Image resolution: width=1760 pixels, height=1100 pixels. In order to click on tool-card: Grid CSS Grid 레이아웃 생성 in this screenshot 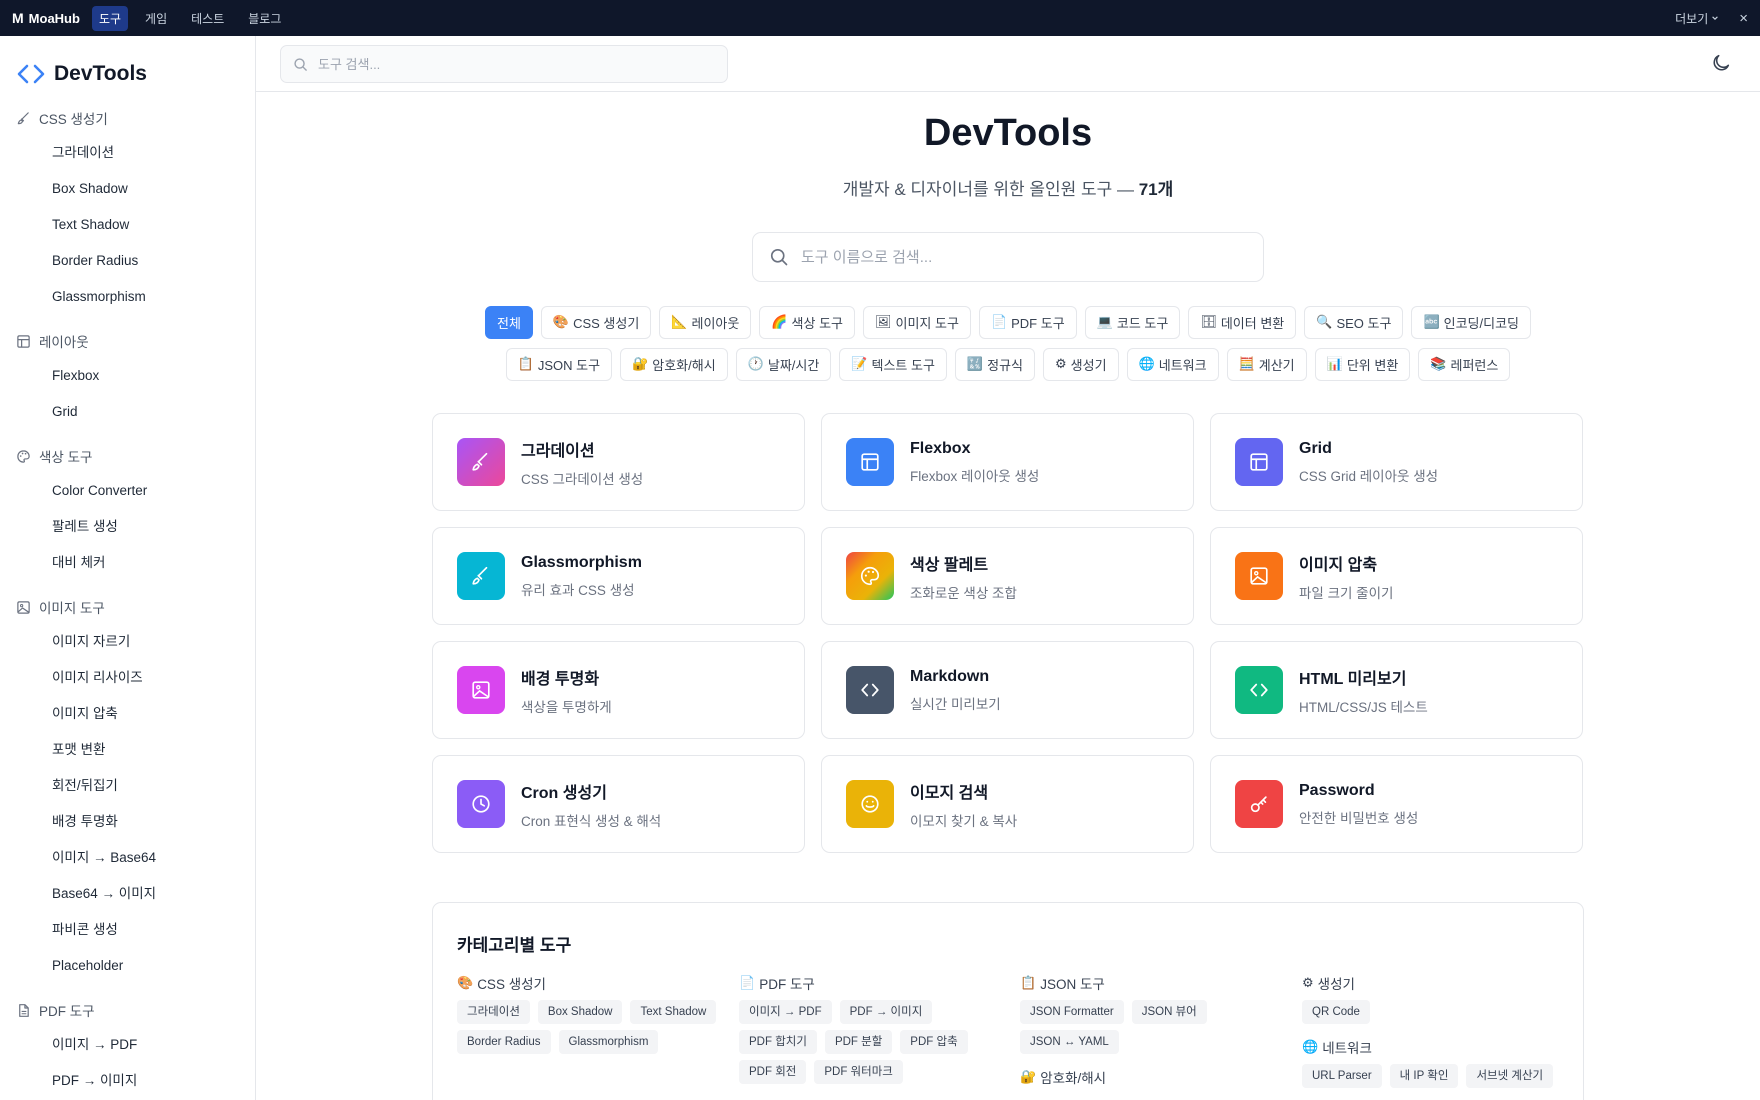, I will do `click(1396, 462)`.